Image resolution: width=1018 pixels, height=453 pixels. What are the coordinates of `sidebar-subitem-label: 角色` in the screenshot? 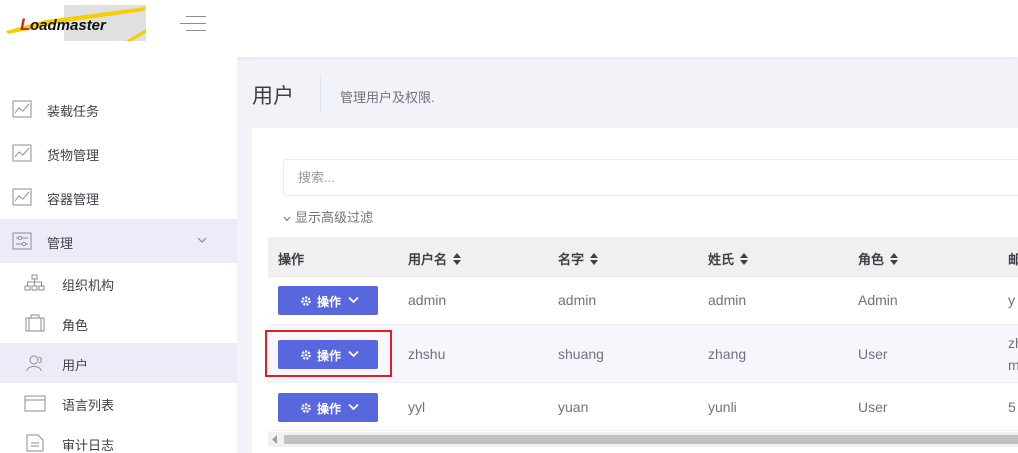 It's located at (75, 325).